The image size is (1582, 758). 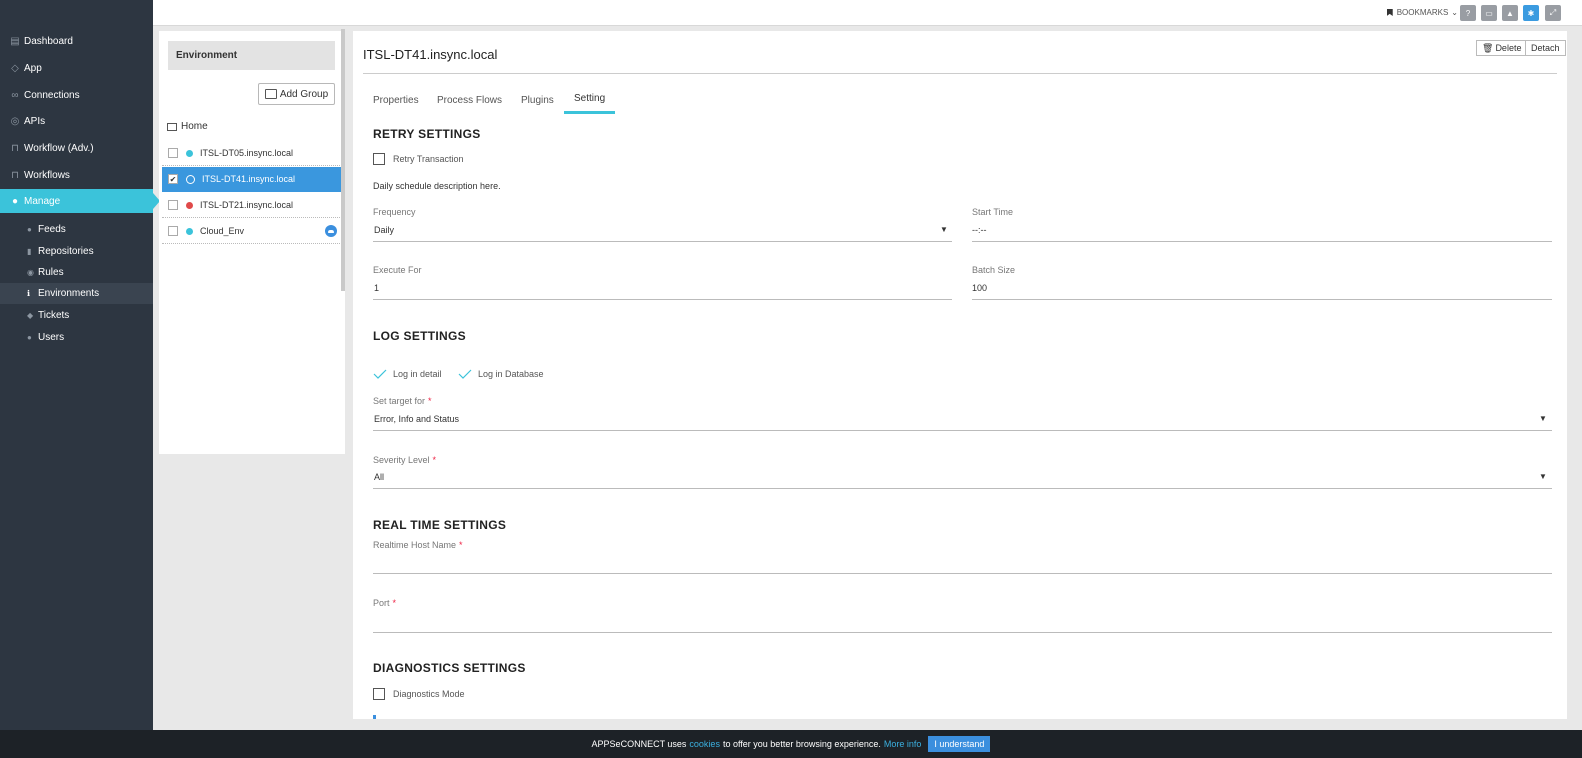 I want to click on cloud-icon, so click(x=331, y=231).